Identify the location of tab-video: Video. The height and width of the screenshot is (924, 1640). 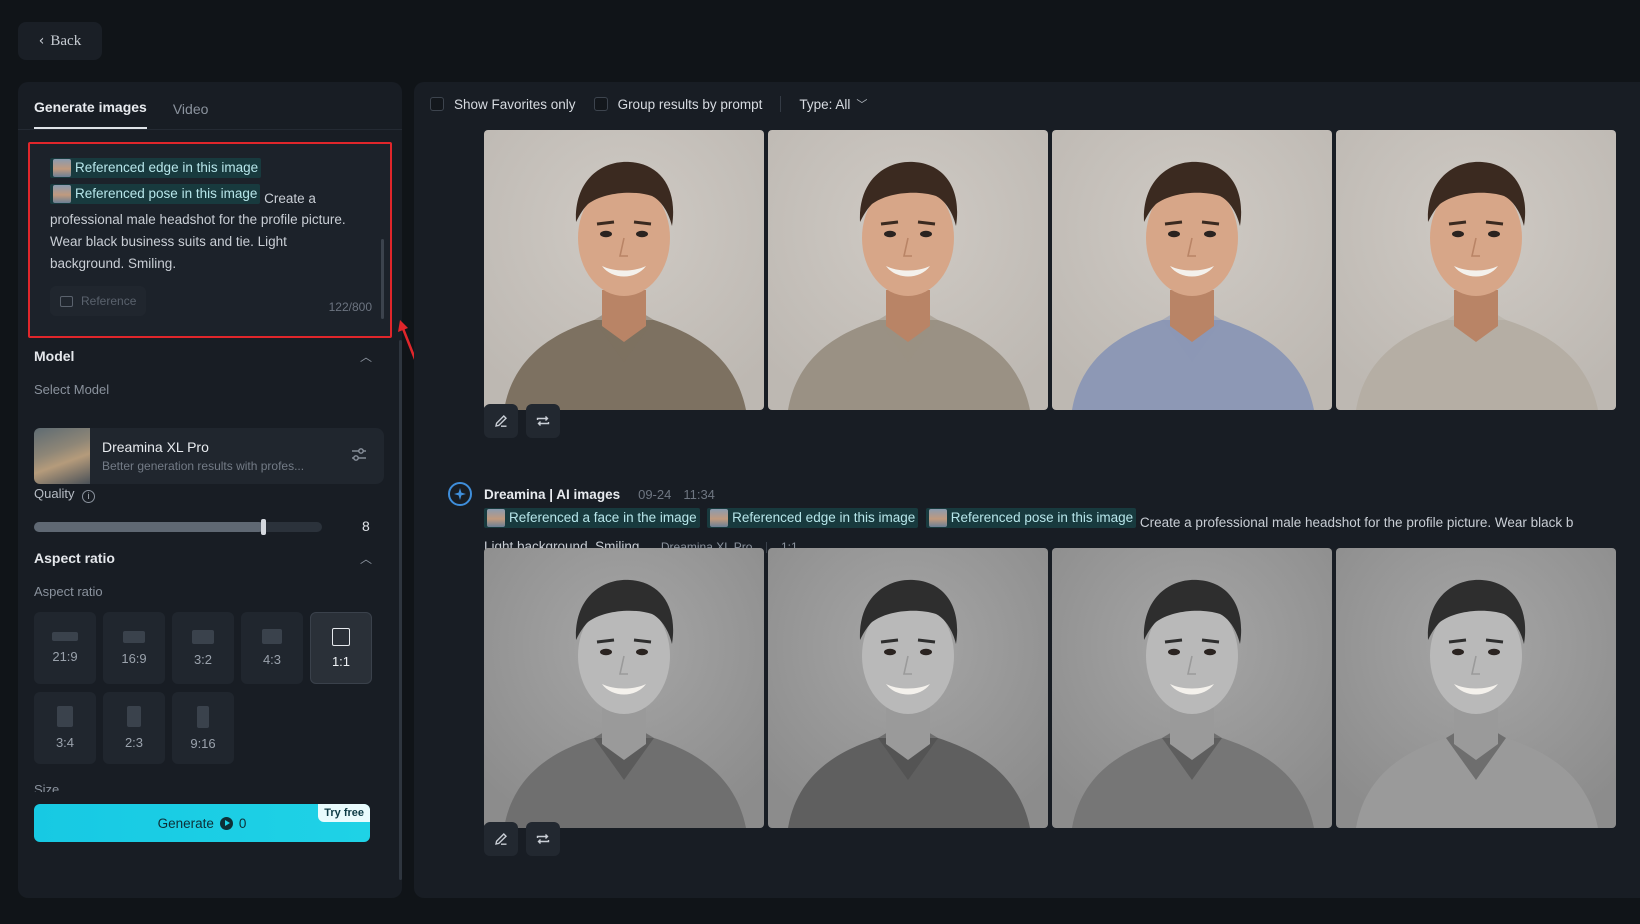
(191, 115).